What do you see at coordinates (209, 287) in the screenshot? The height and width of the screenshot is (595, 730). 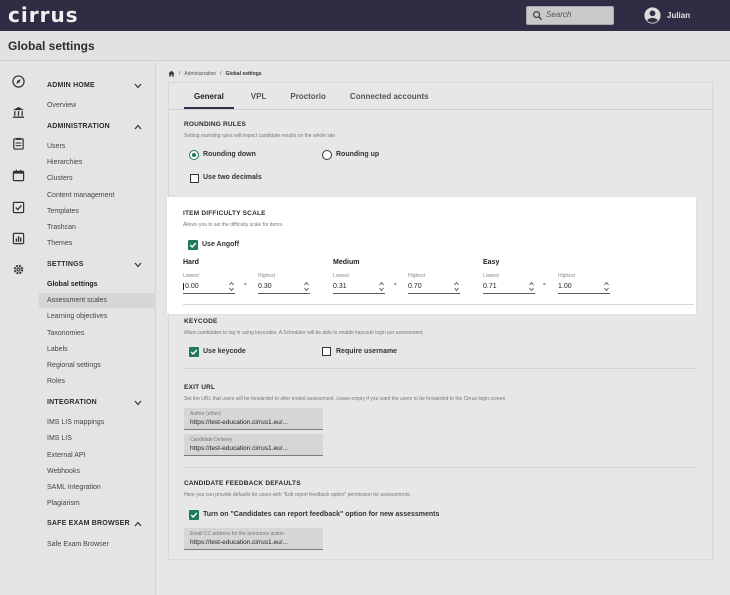 I see `hard-lowest-input: 0.00` at bounding box center [209, 287].